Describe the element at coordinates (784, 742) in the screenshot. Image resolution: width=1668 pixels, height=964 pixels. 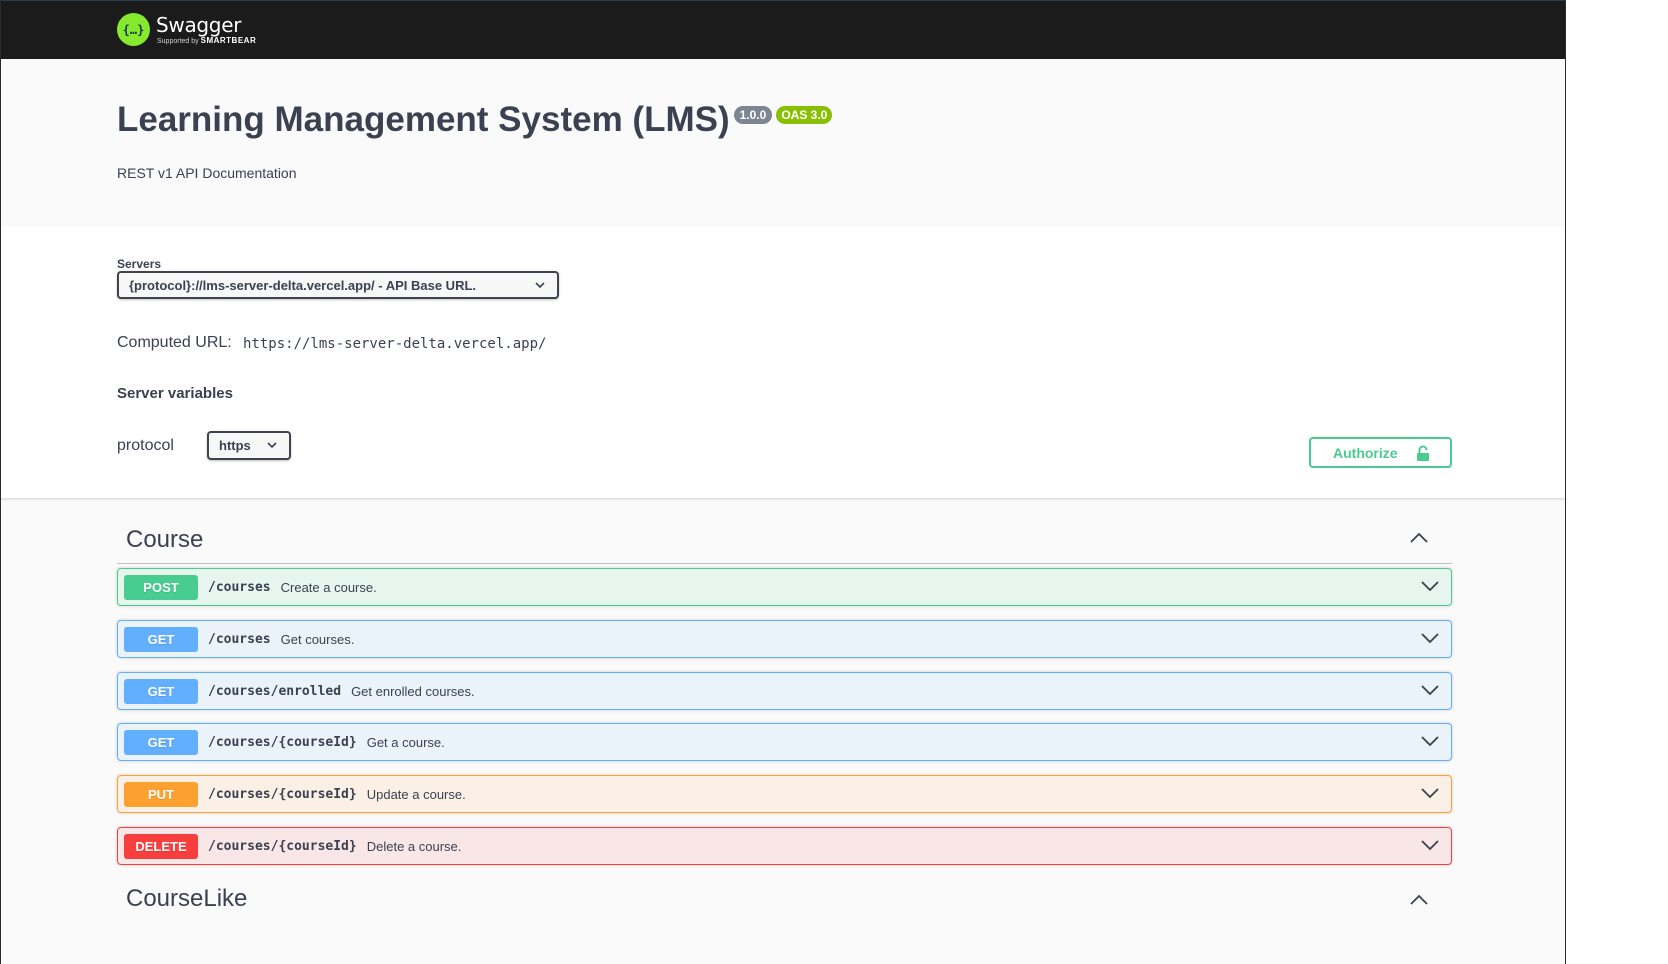
I see `opblock-get-course-by-id: GET /courses/{courseId} Get a course.` at that location.